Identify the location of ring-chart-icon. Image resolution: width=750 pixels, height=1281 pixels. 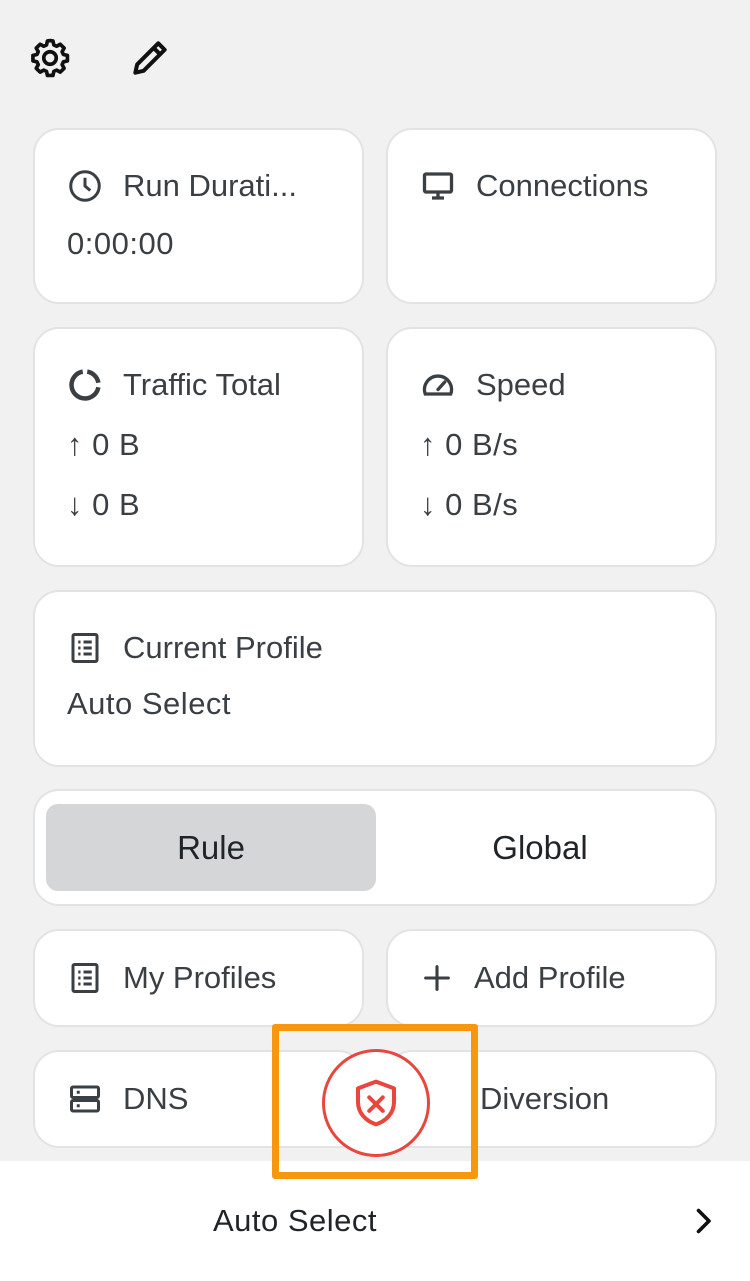
(85, 385).